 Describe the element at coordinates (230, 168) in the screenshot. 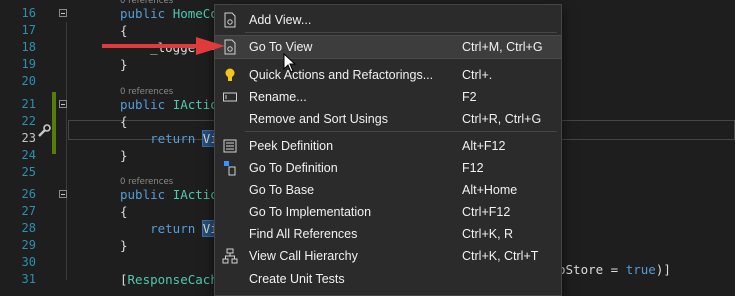

I see `go-to-definition-icon` at that location.